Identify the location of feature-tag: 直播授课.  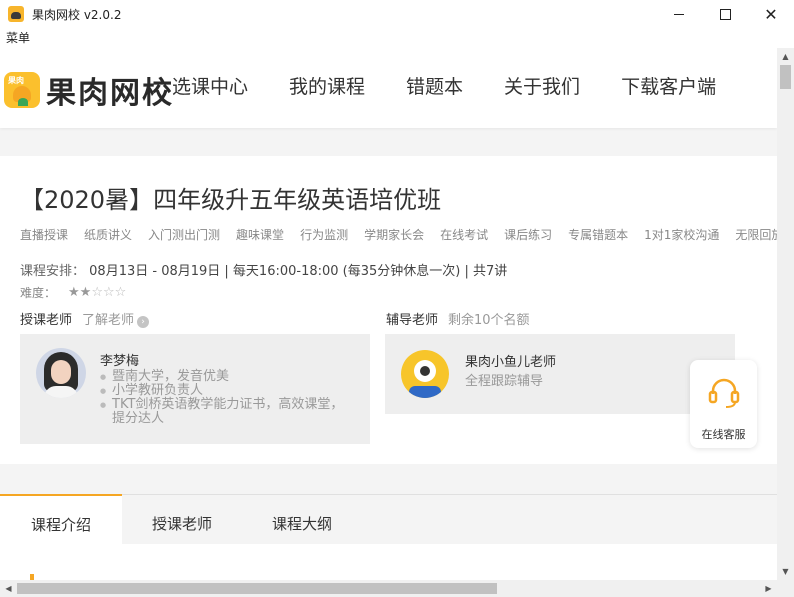
(44, 235).